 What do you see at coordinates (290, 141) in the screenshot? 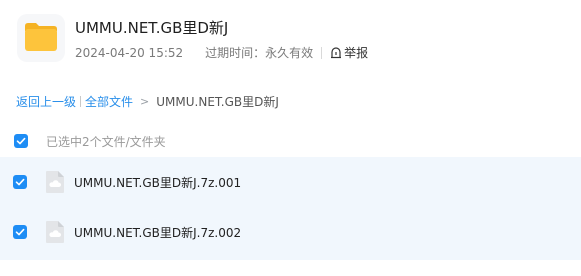
I see `select-all-row: 已选中2个文件/文件夹` at bounding box center [290, 141].